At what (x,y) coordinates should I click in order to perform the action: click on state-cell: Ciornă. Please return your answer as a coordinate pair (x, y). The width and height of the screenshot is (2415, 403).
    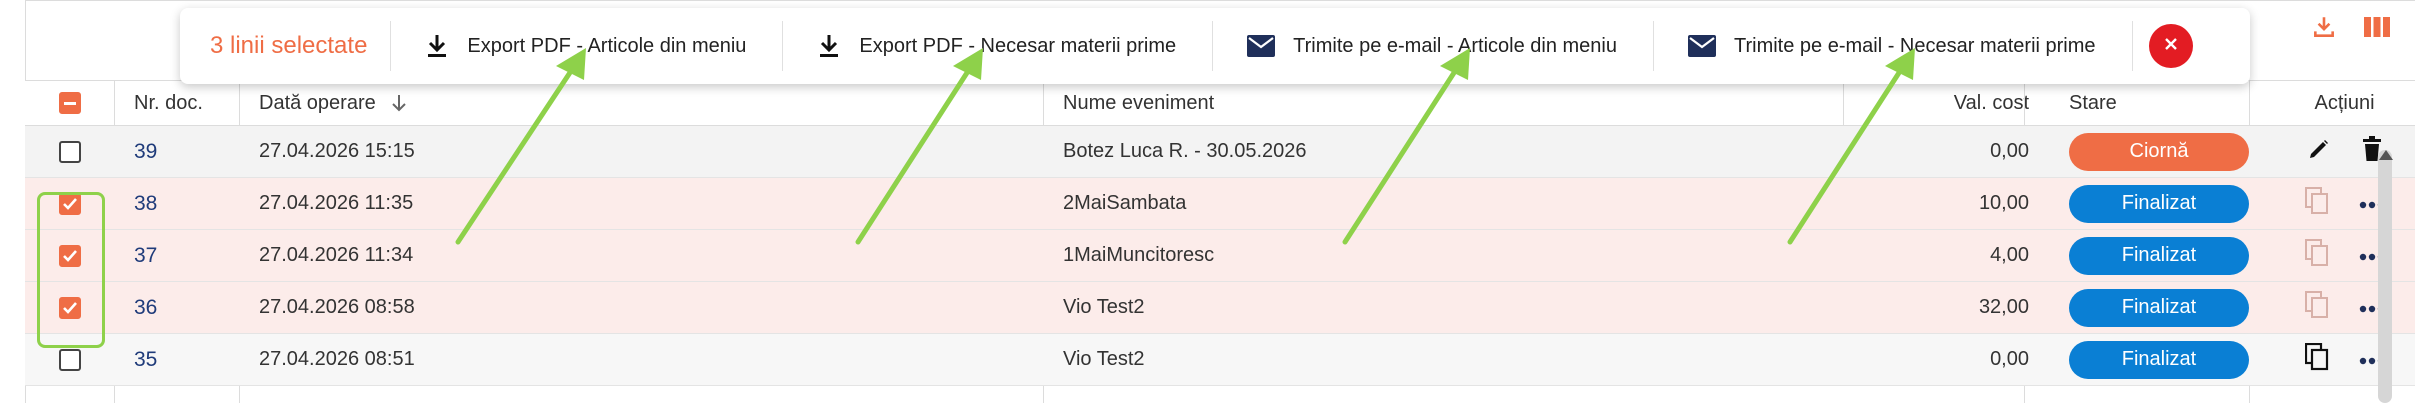
    Looking at the image, I should click on (2161, 151).